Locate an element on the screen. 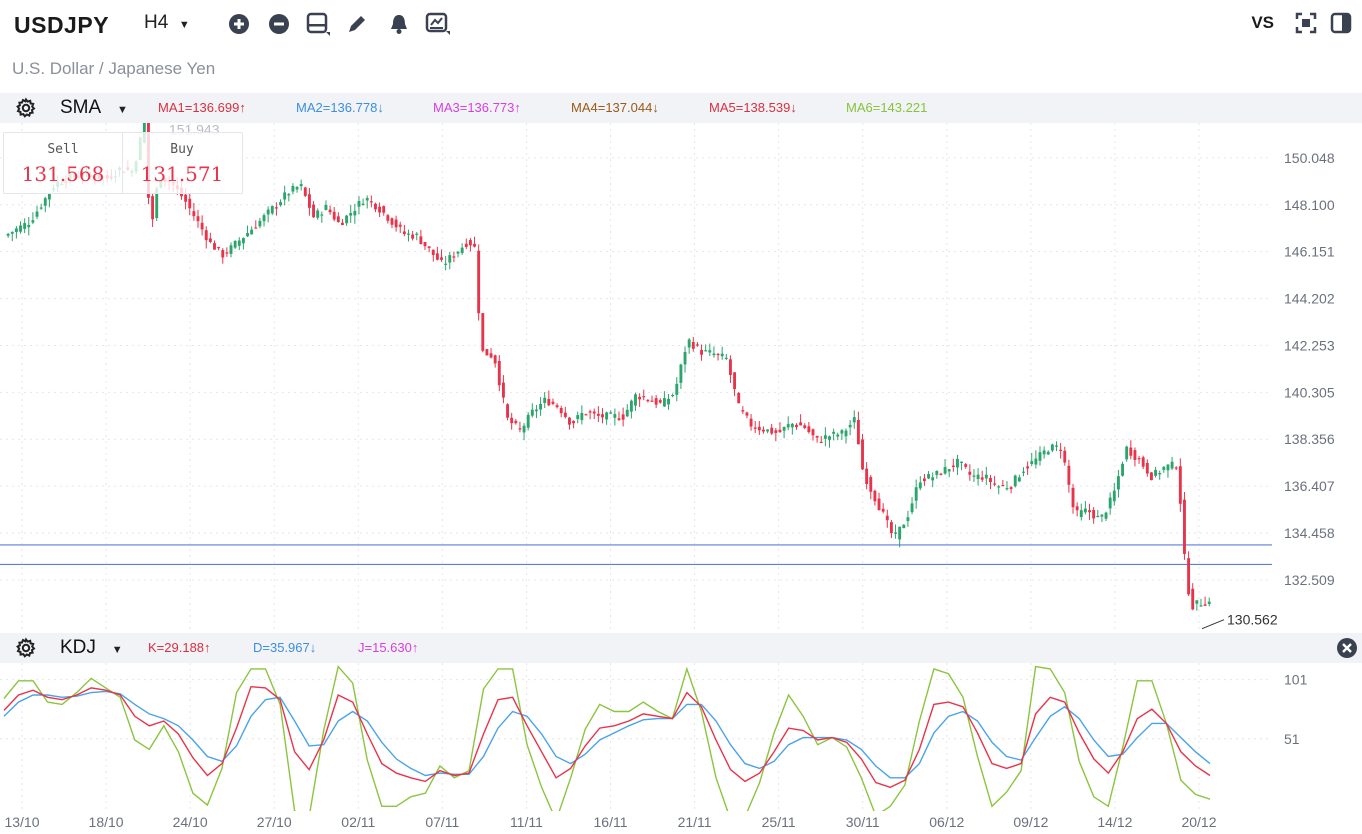  zoom-out-icon is located at coordinates (279, 24).